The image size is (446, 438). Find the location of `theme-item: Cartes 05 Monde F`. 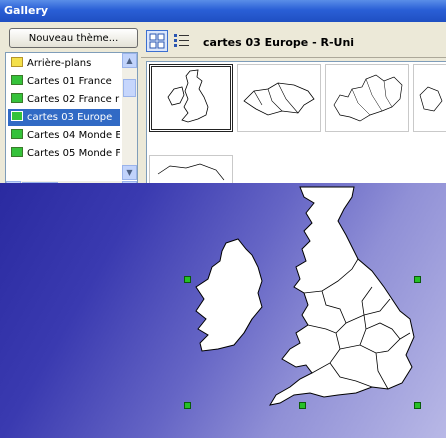

theme-item: Cartes 05 Monde F is located at coordinates (64, 153).